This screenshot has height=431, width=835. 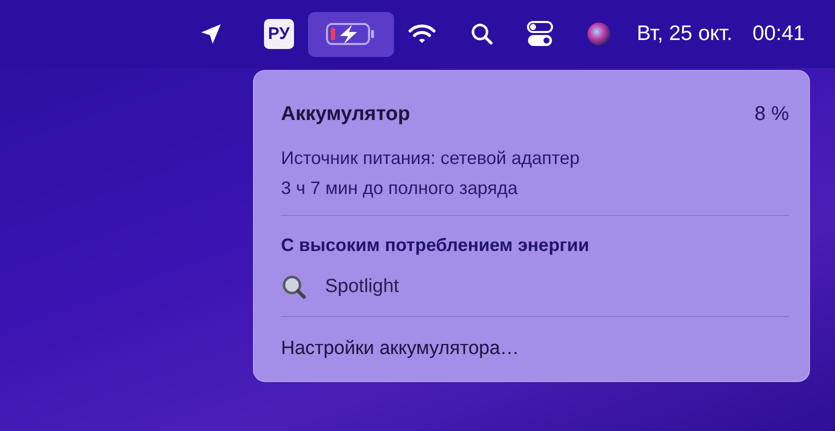 What do you see at coordinates (539, 34) in the screenshot?
I see `toggles-icon` at bounding box center [539, 34].